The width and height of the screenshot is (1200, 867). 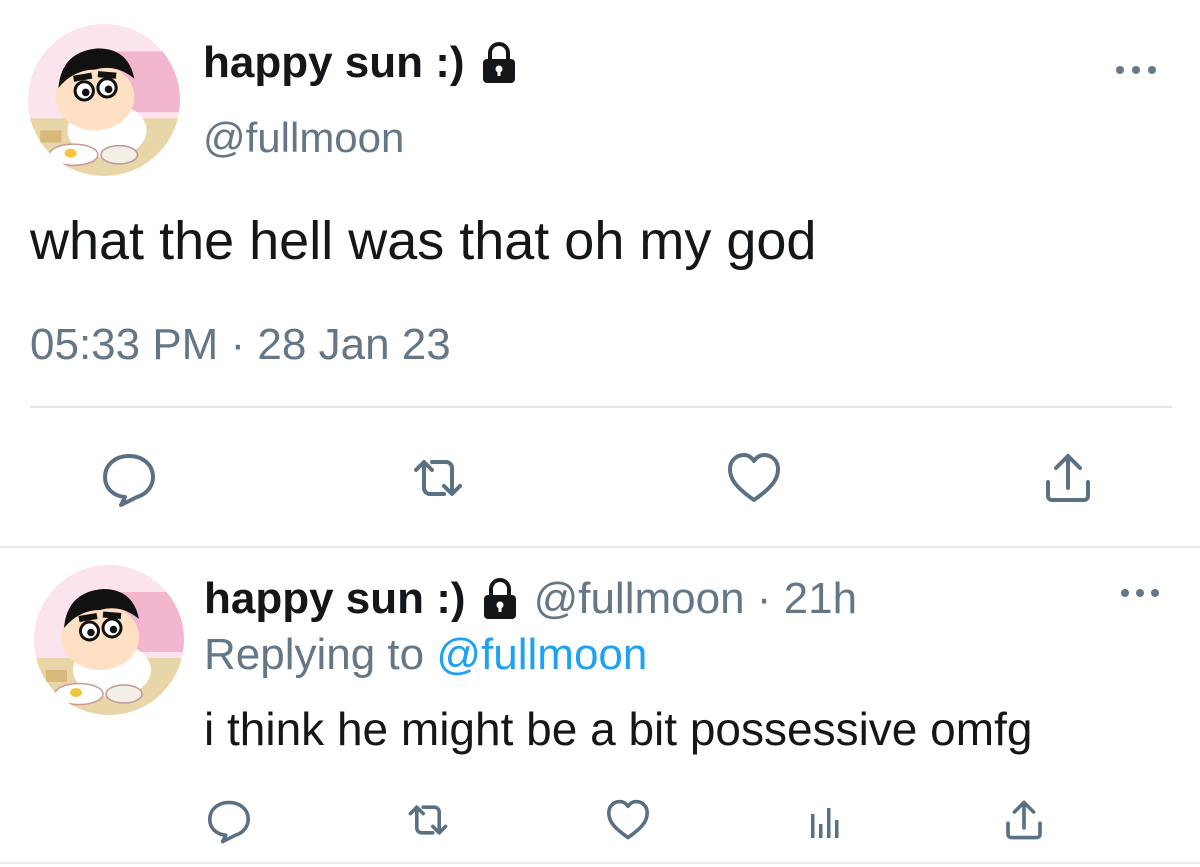 I want to click on reply-author-name: happy sun :), so click(x=335, y=599).